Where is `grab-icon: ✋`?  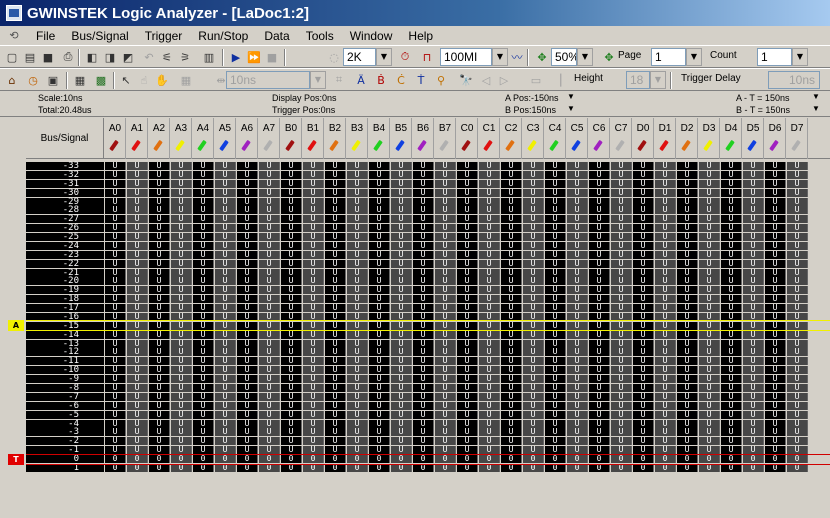 grab-icon: ✋ is located at coordinates (162, 80).